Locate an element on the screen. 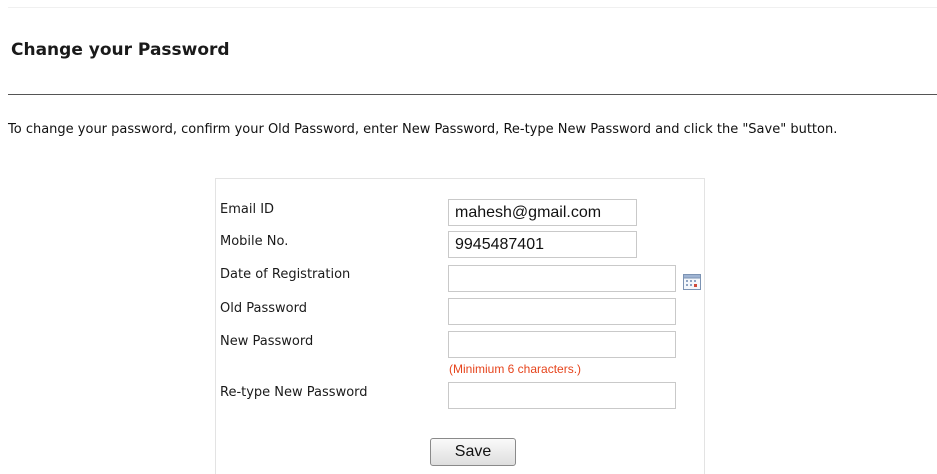 Image resolution: width=937 pixels, height=474 pixels. calendar-icon is located at coordinates (692, 282).